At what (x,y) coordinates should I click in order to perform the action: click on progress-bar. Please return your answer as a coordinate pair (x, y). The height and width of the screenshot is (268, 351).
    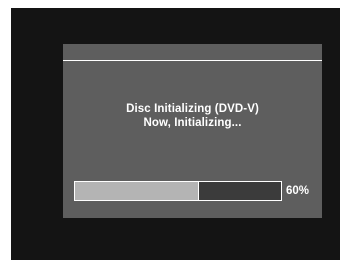
    Looking at the image, I should click on (178, 191).